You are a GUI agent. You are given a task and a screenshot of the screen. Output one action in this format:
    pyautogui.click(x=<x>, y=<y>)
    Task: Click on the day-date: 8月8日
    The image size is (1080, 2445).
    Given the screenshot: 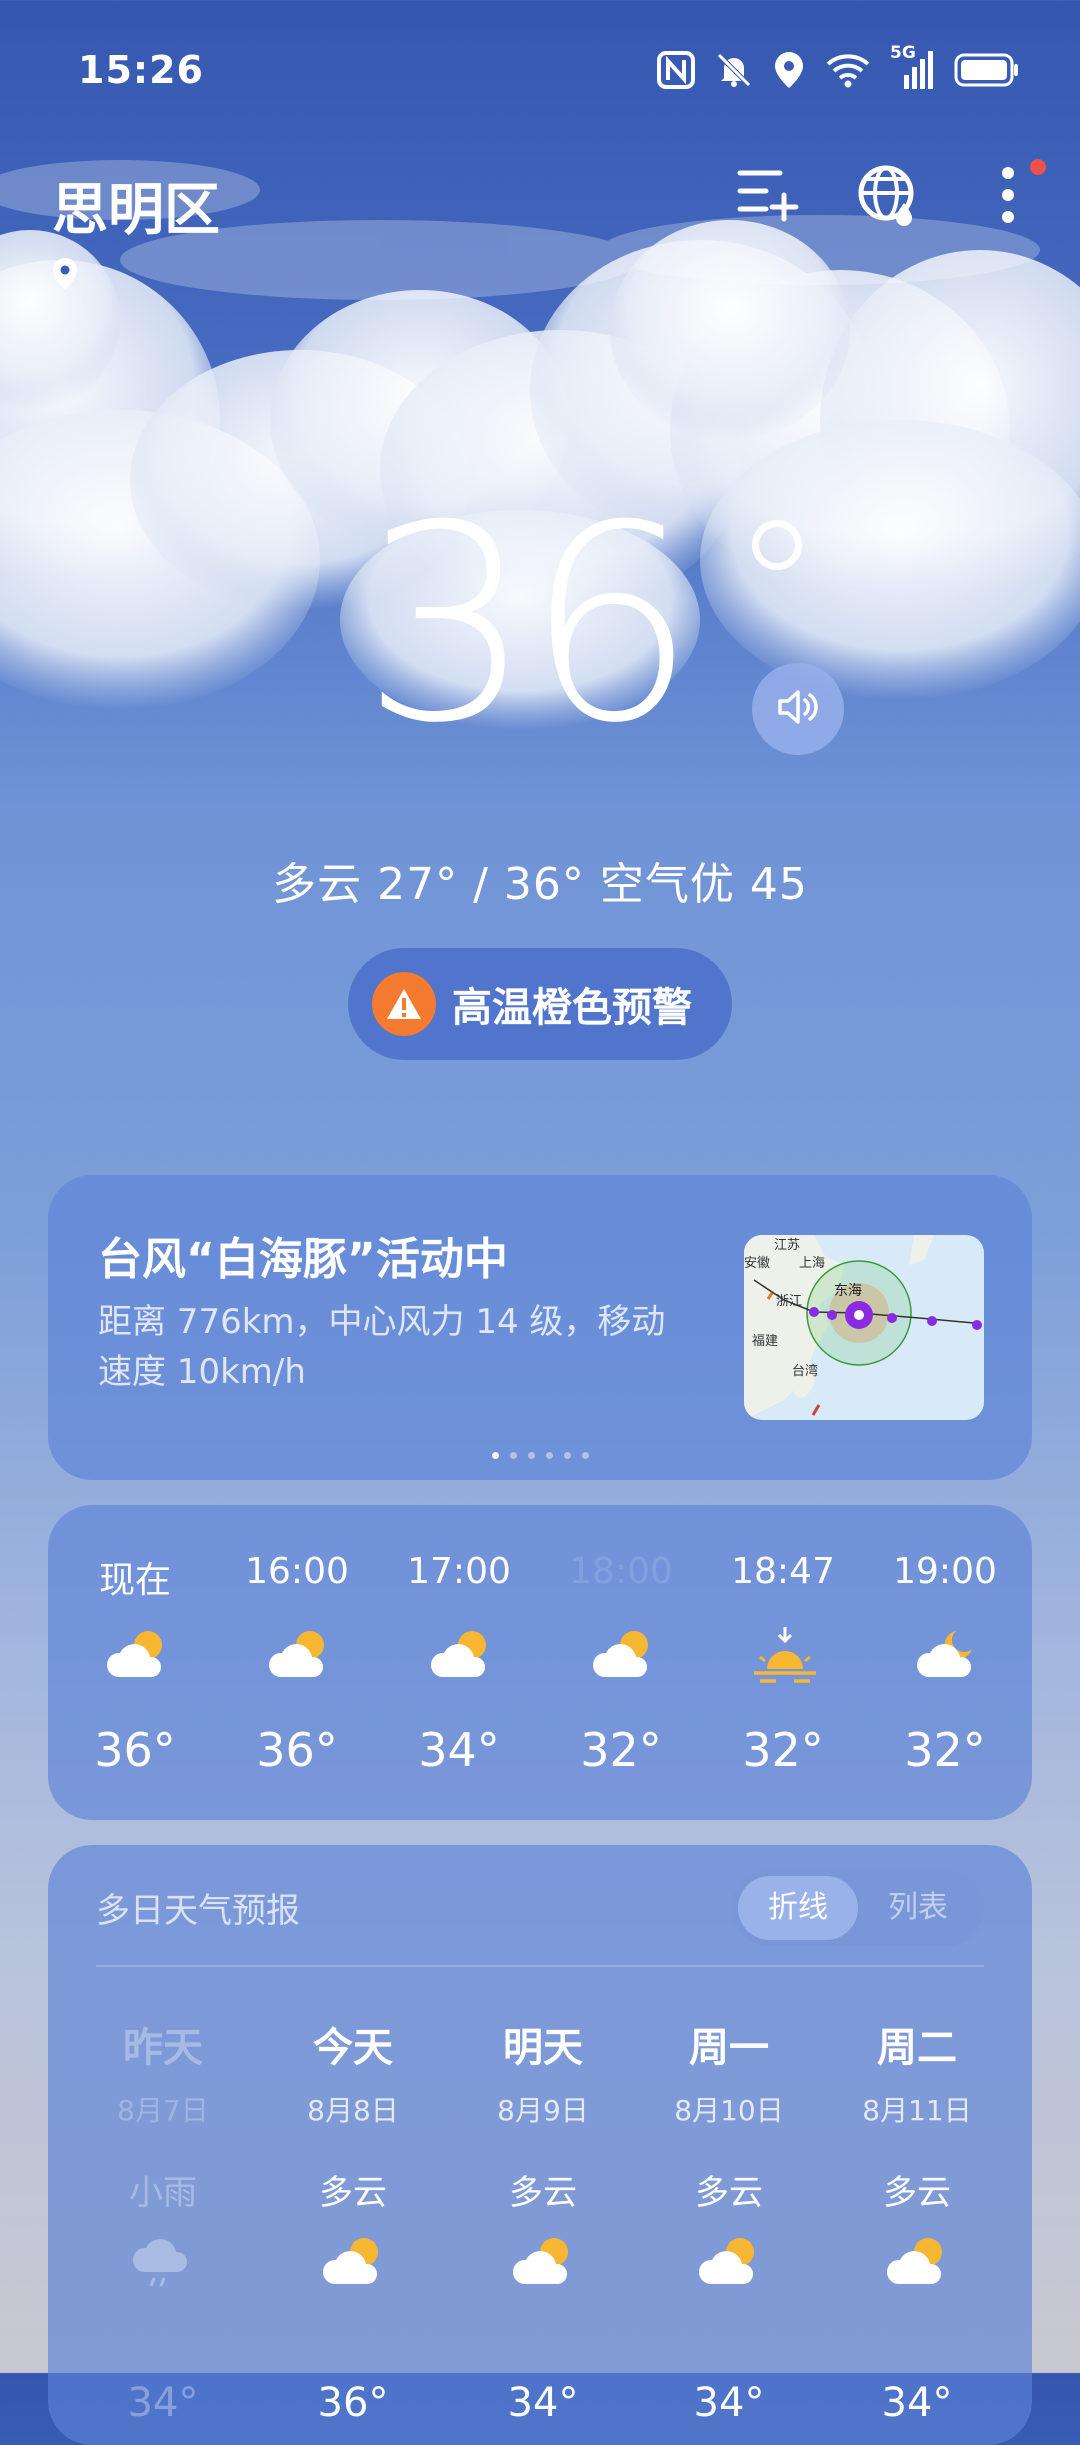 What is the action you would take?
    pyautogui.click(x=353, y=2110)
    